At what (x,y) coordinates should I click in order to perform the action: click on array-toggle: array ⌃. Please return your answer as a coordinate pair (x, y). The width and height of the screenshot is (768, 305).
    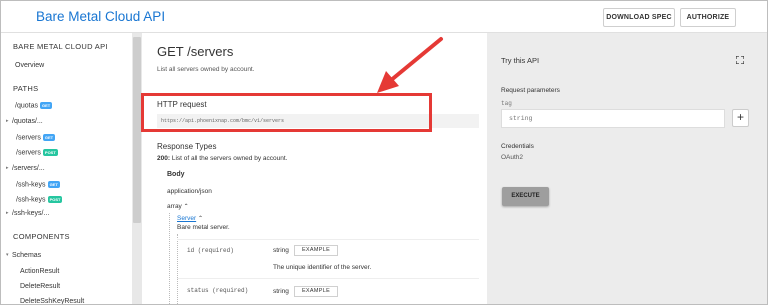
    Looking at the image, I should click on (178, 206).